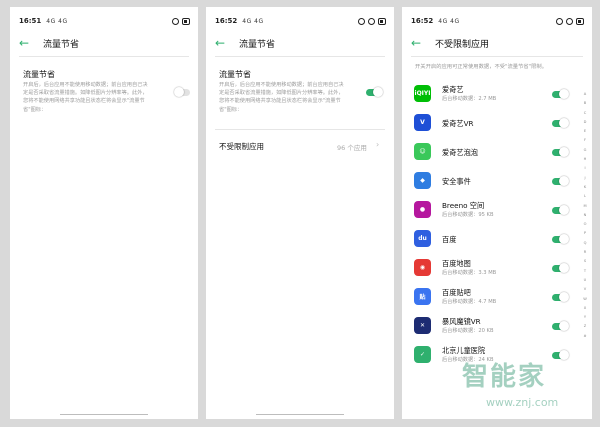 The image size is (600, 427). What do you see at coordinates (456, 292) in the screenshot?
I see `app-name: 百度贴吧` at bounding box center [456, 292].